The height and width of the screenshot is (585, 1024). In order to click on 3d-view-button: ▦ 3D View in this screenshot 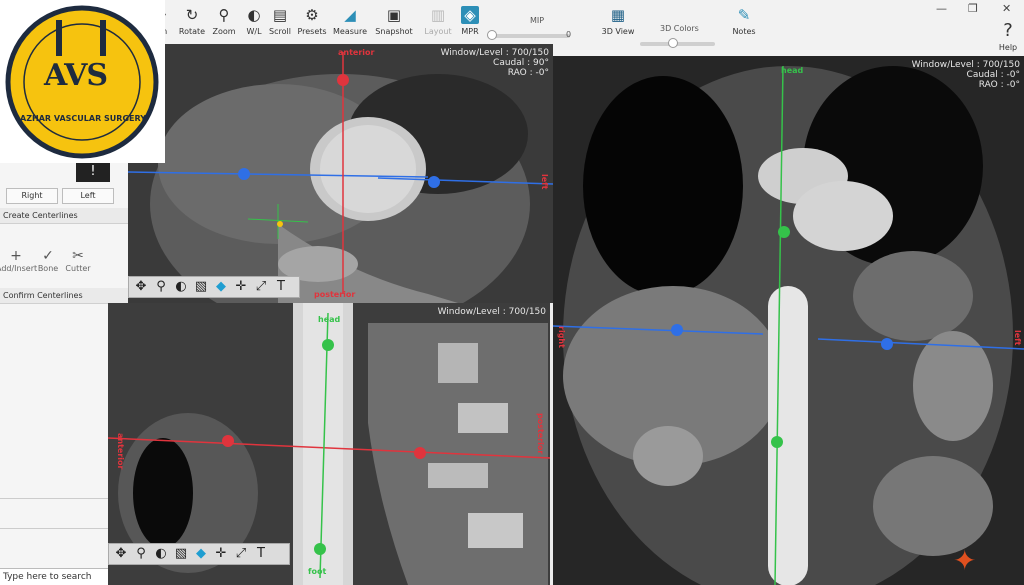, I will do `click(618, 21)`.